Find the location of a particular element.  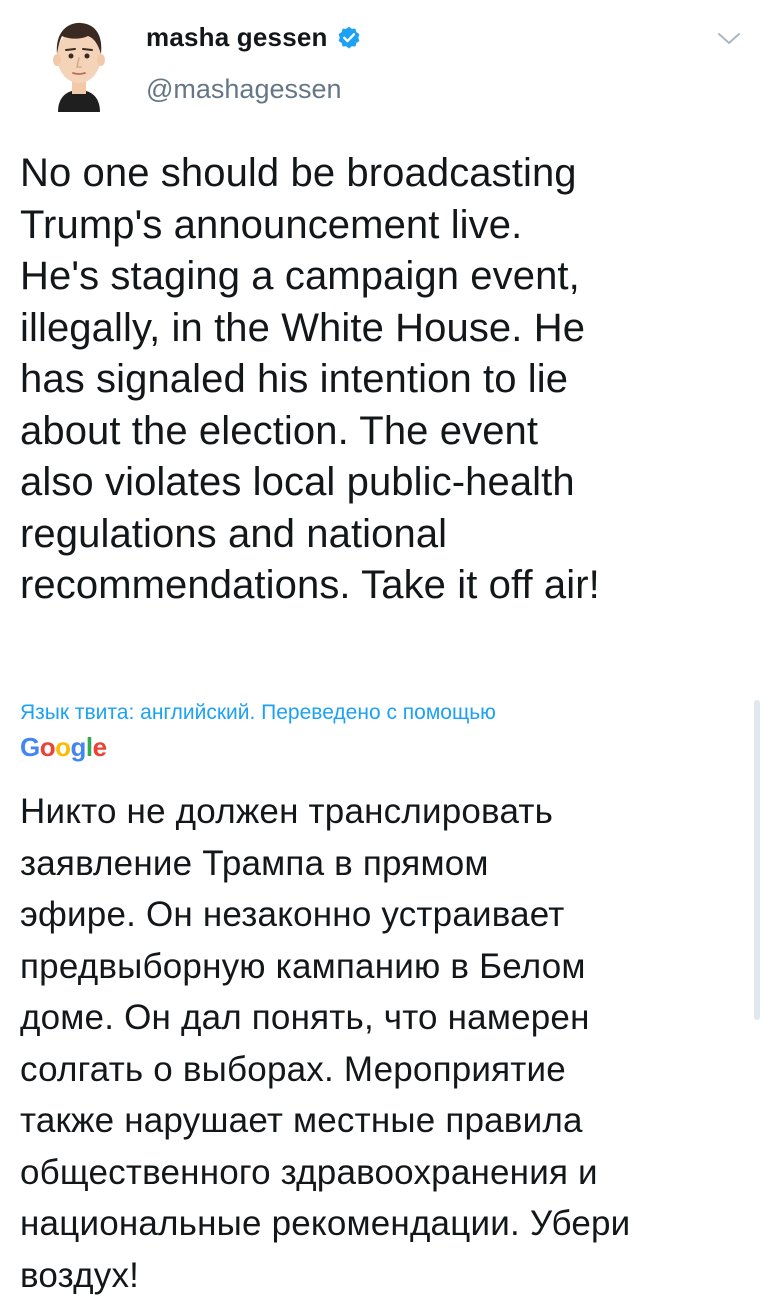

tweet-header: masha gessen @mashagessen is located at coordinates (381, 65).